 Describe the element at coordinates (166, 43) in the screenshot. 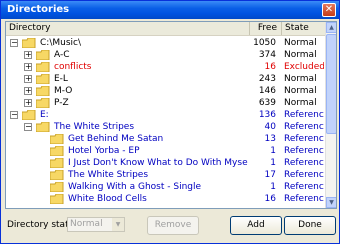

I see `tree-row: − C:\Music\ 1050 Normal` at that location.